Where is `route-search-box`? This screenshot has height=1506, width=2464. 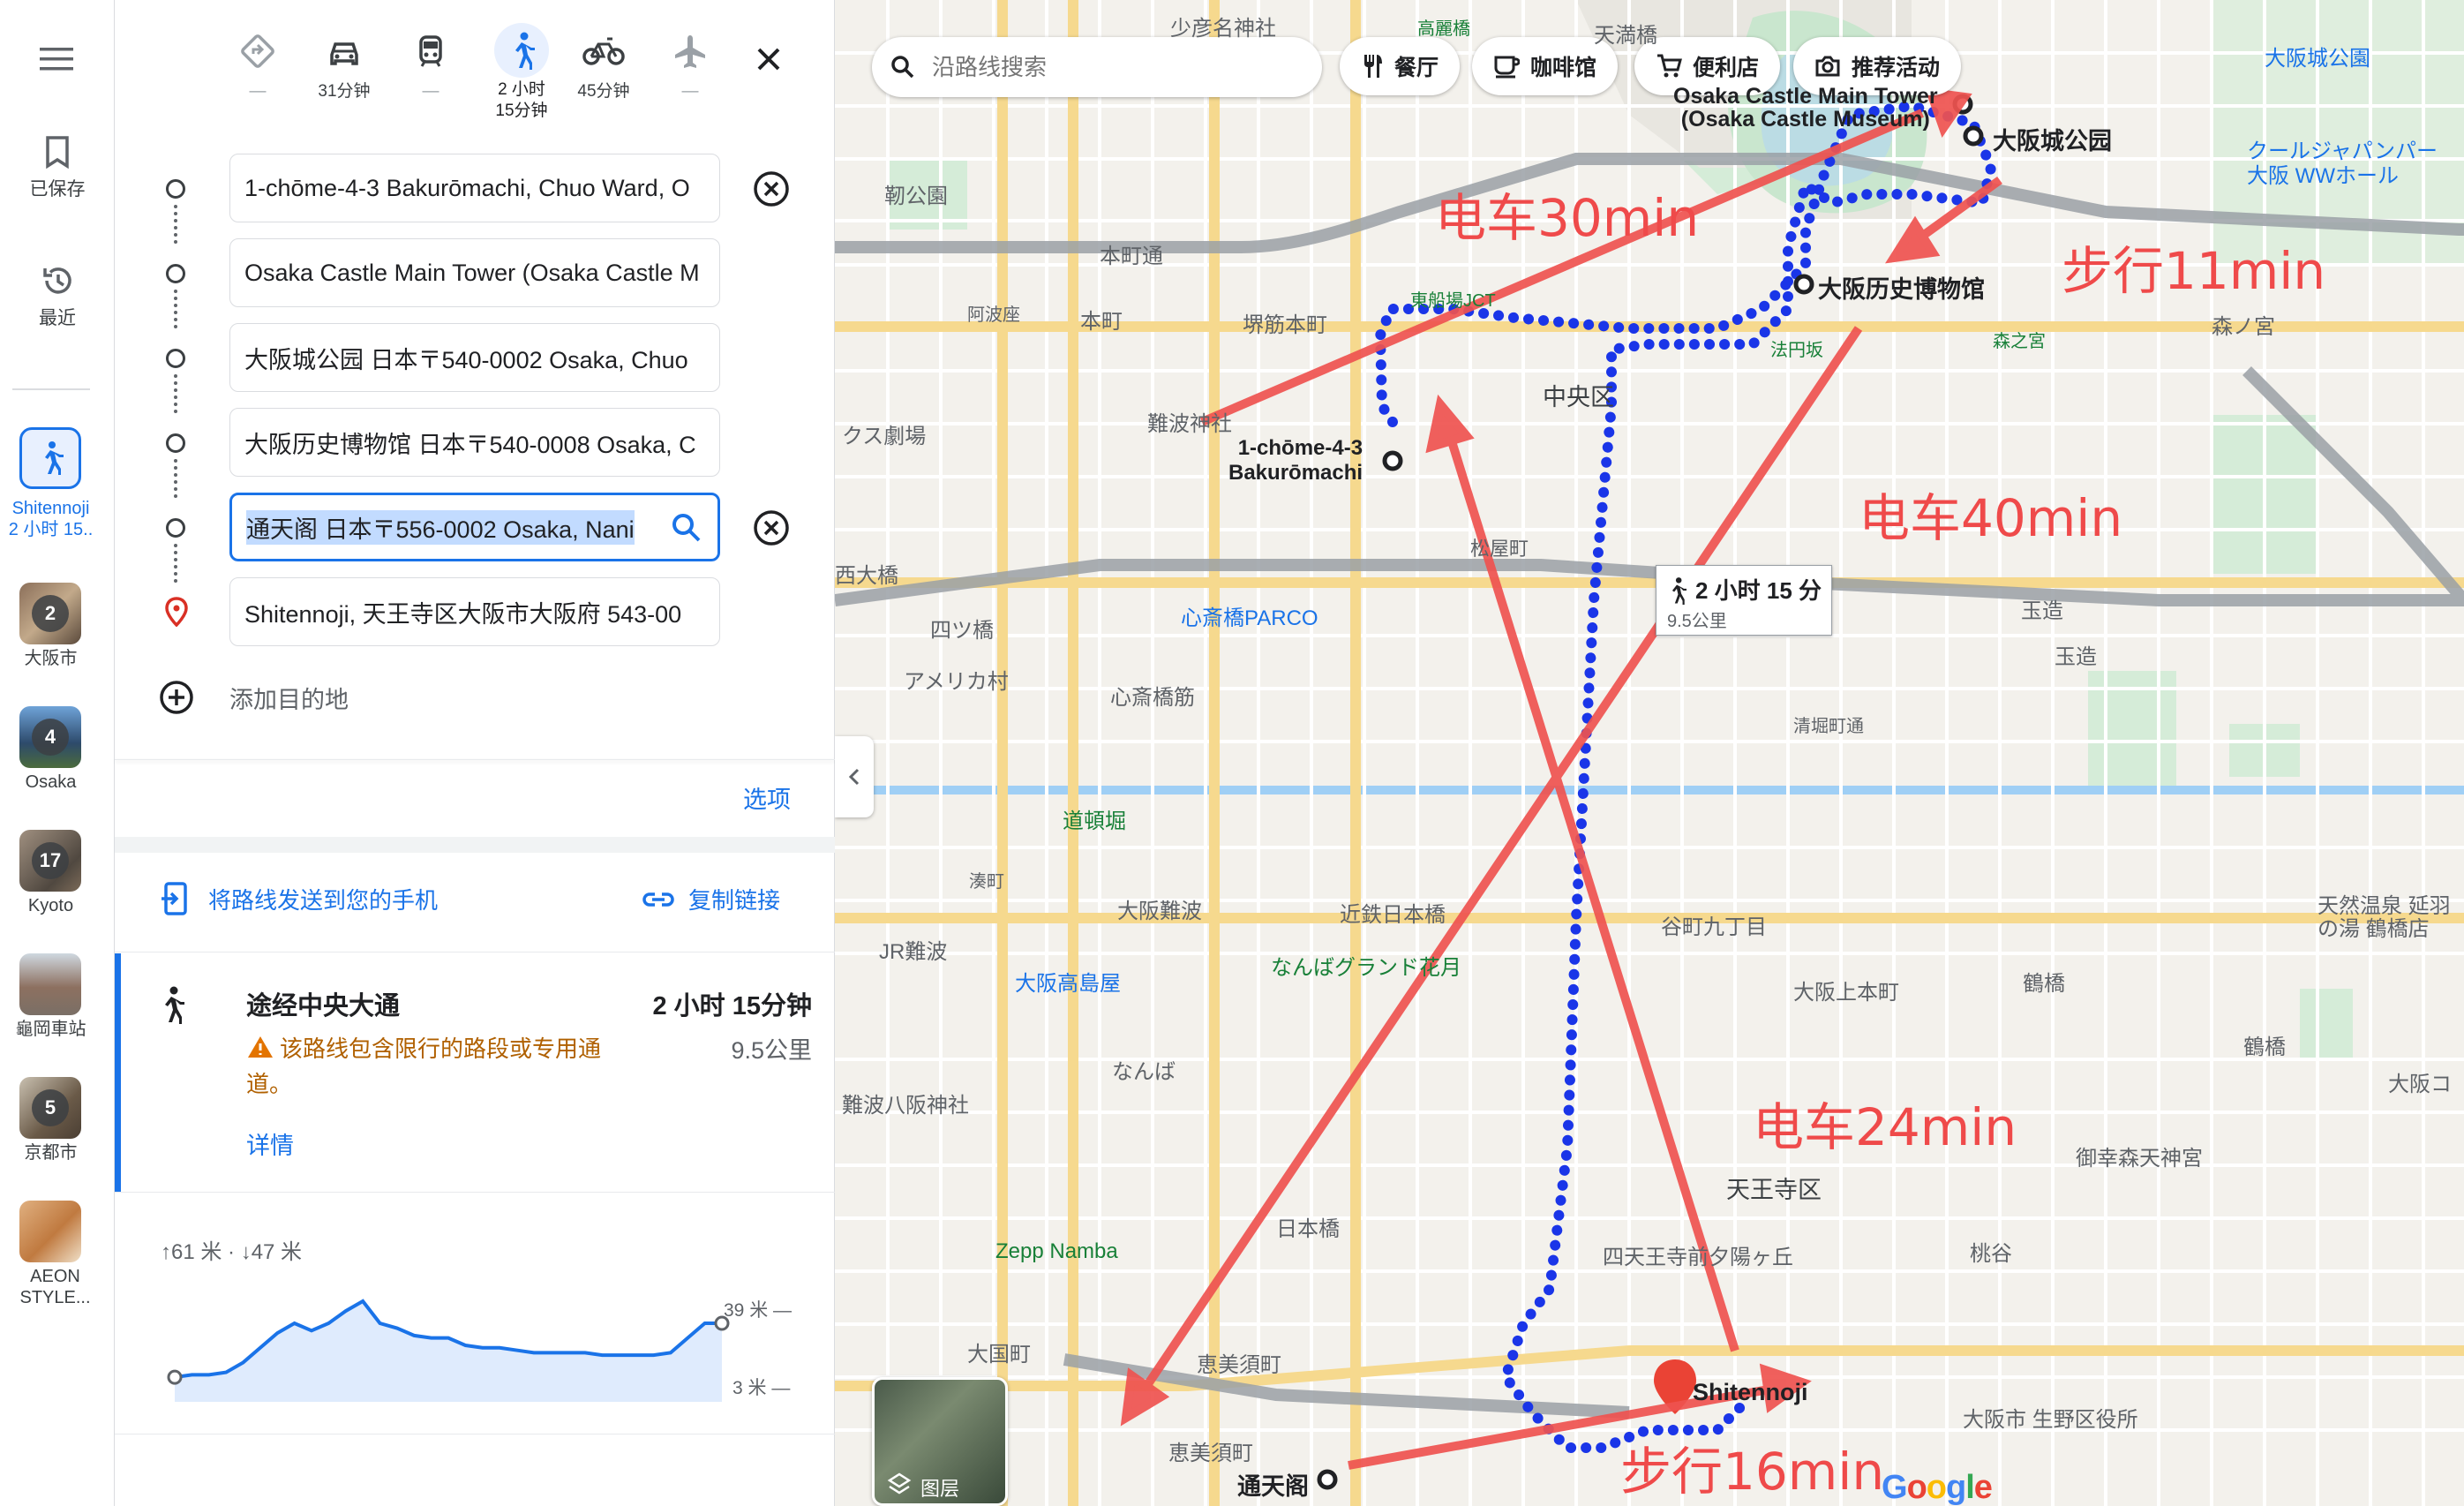 route-search-box is located at coordinates (1097, 67).